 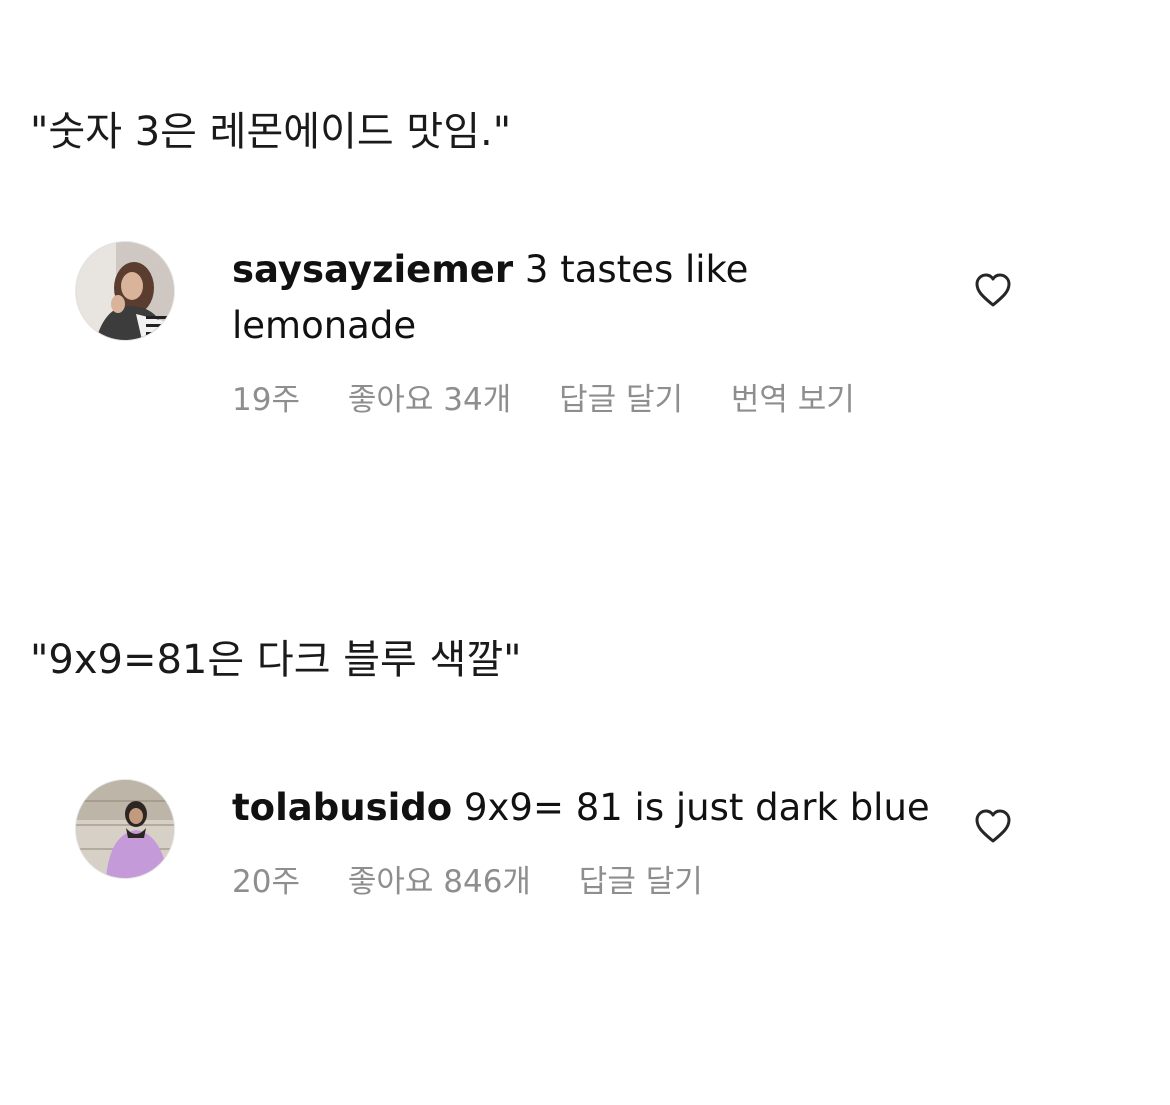 What do you see at coordinates (266, 400) in the screenshot?
I see `comment-timestamp: 19주` at bounding box center [266, 400].